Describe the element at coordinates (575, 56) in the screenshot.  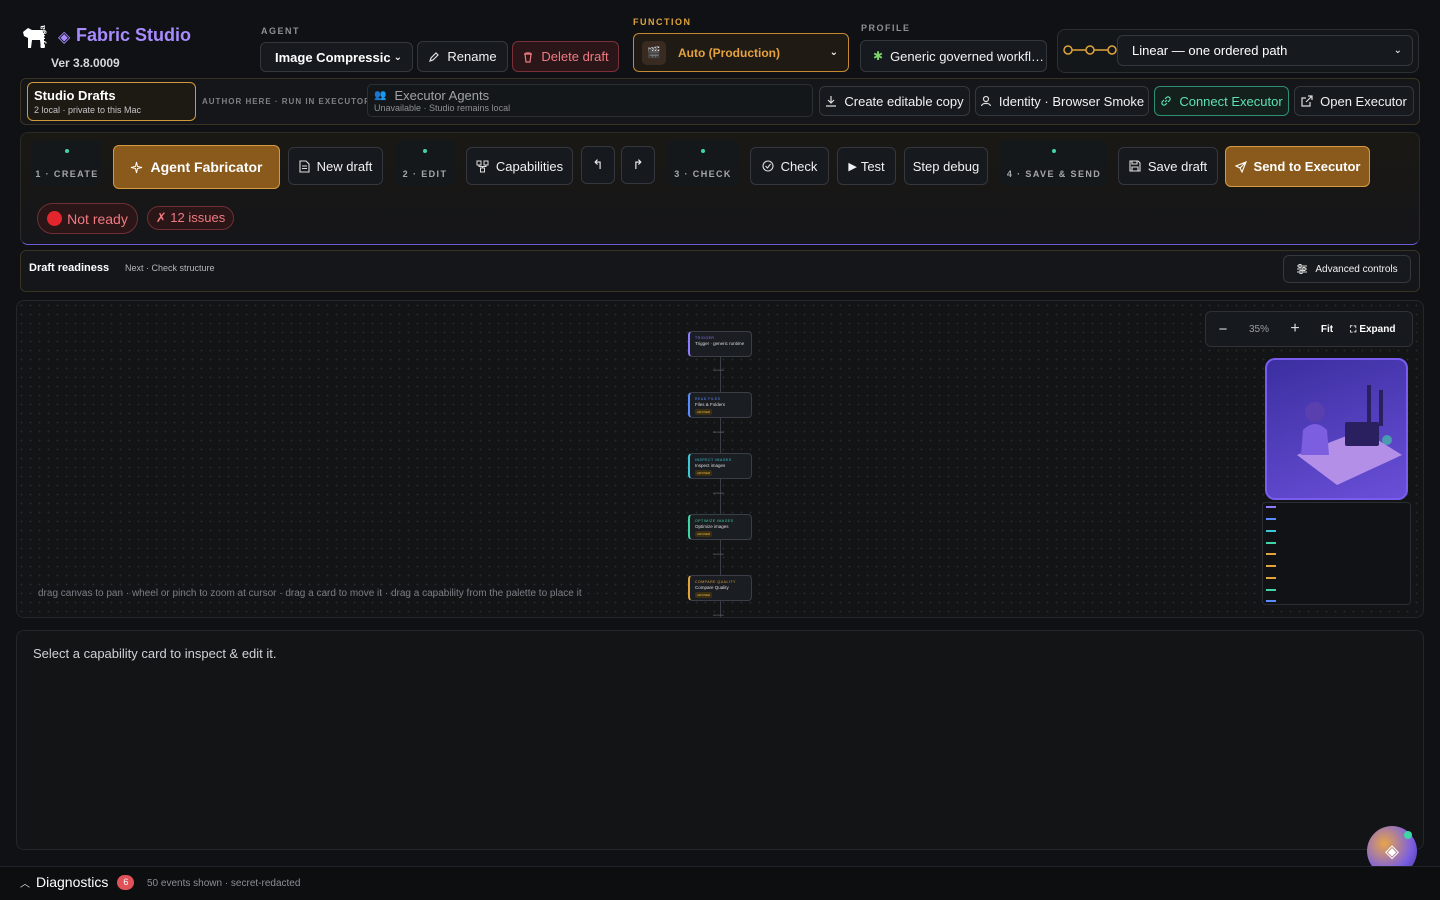
I see `delete-draft-label: Delete draft` at that location.